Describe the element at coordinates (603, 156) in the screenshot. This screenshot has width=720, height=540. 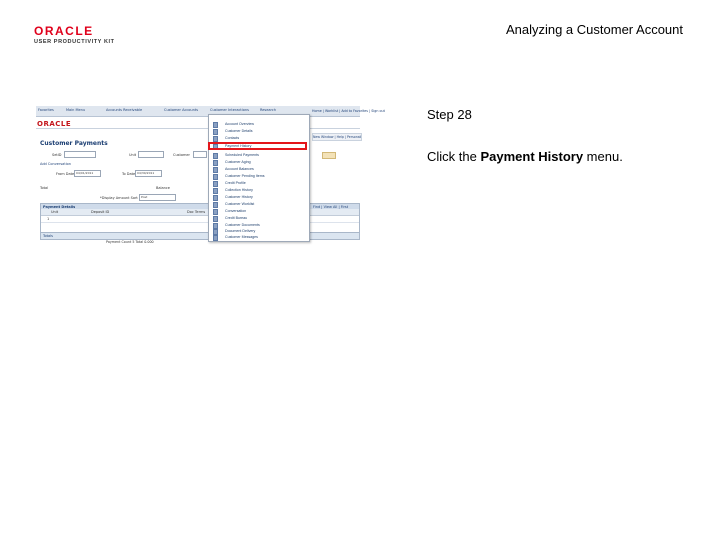
I see `instruction-suffix: menu.` at that location.